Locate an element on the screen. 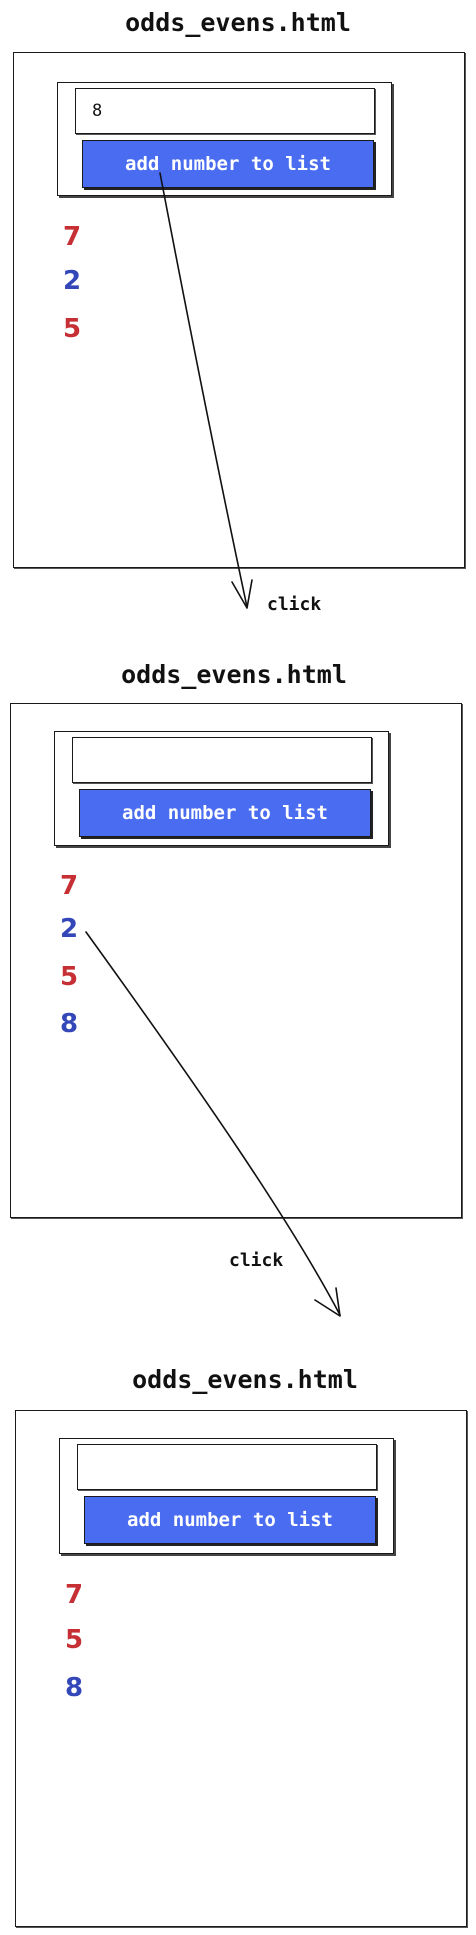  frame-3-list-item: 8 is located at coordinates (74, 1688).